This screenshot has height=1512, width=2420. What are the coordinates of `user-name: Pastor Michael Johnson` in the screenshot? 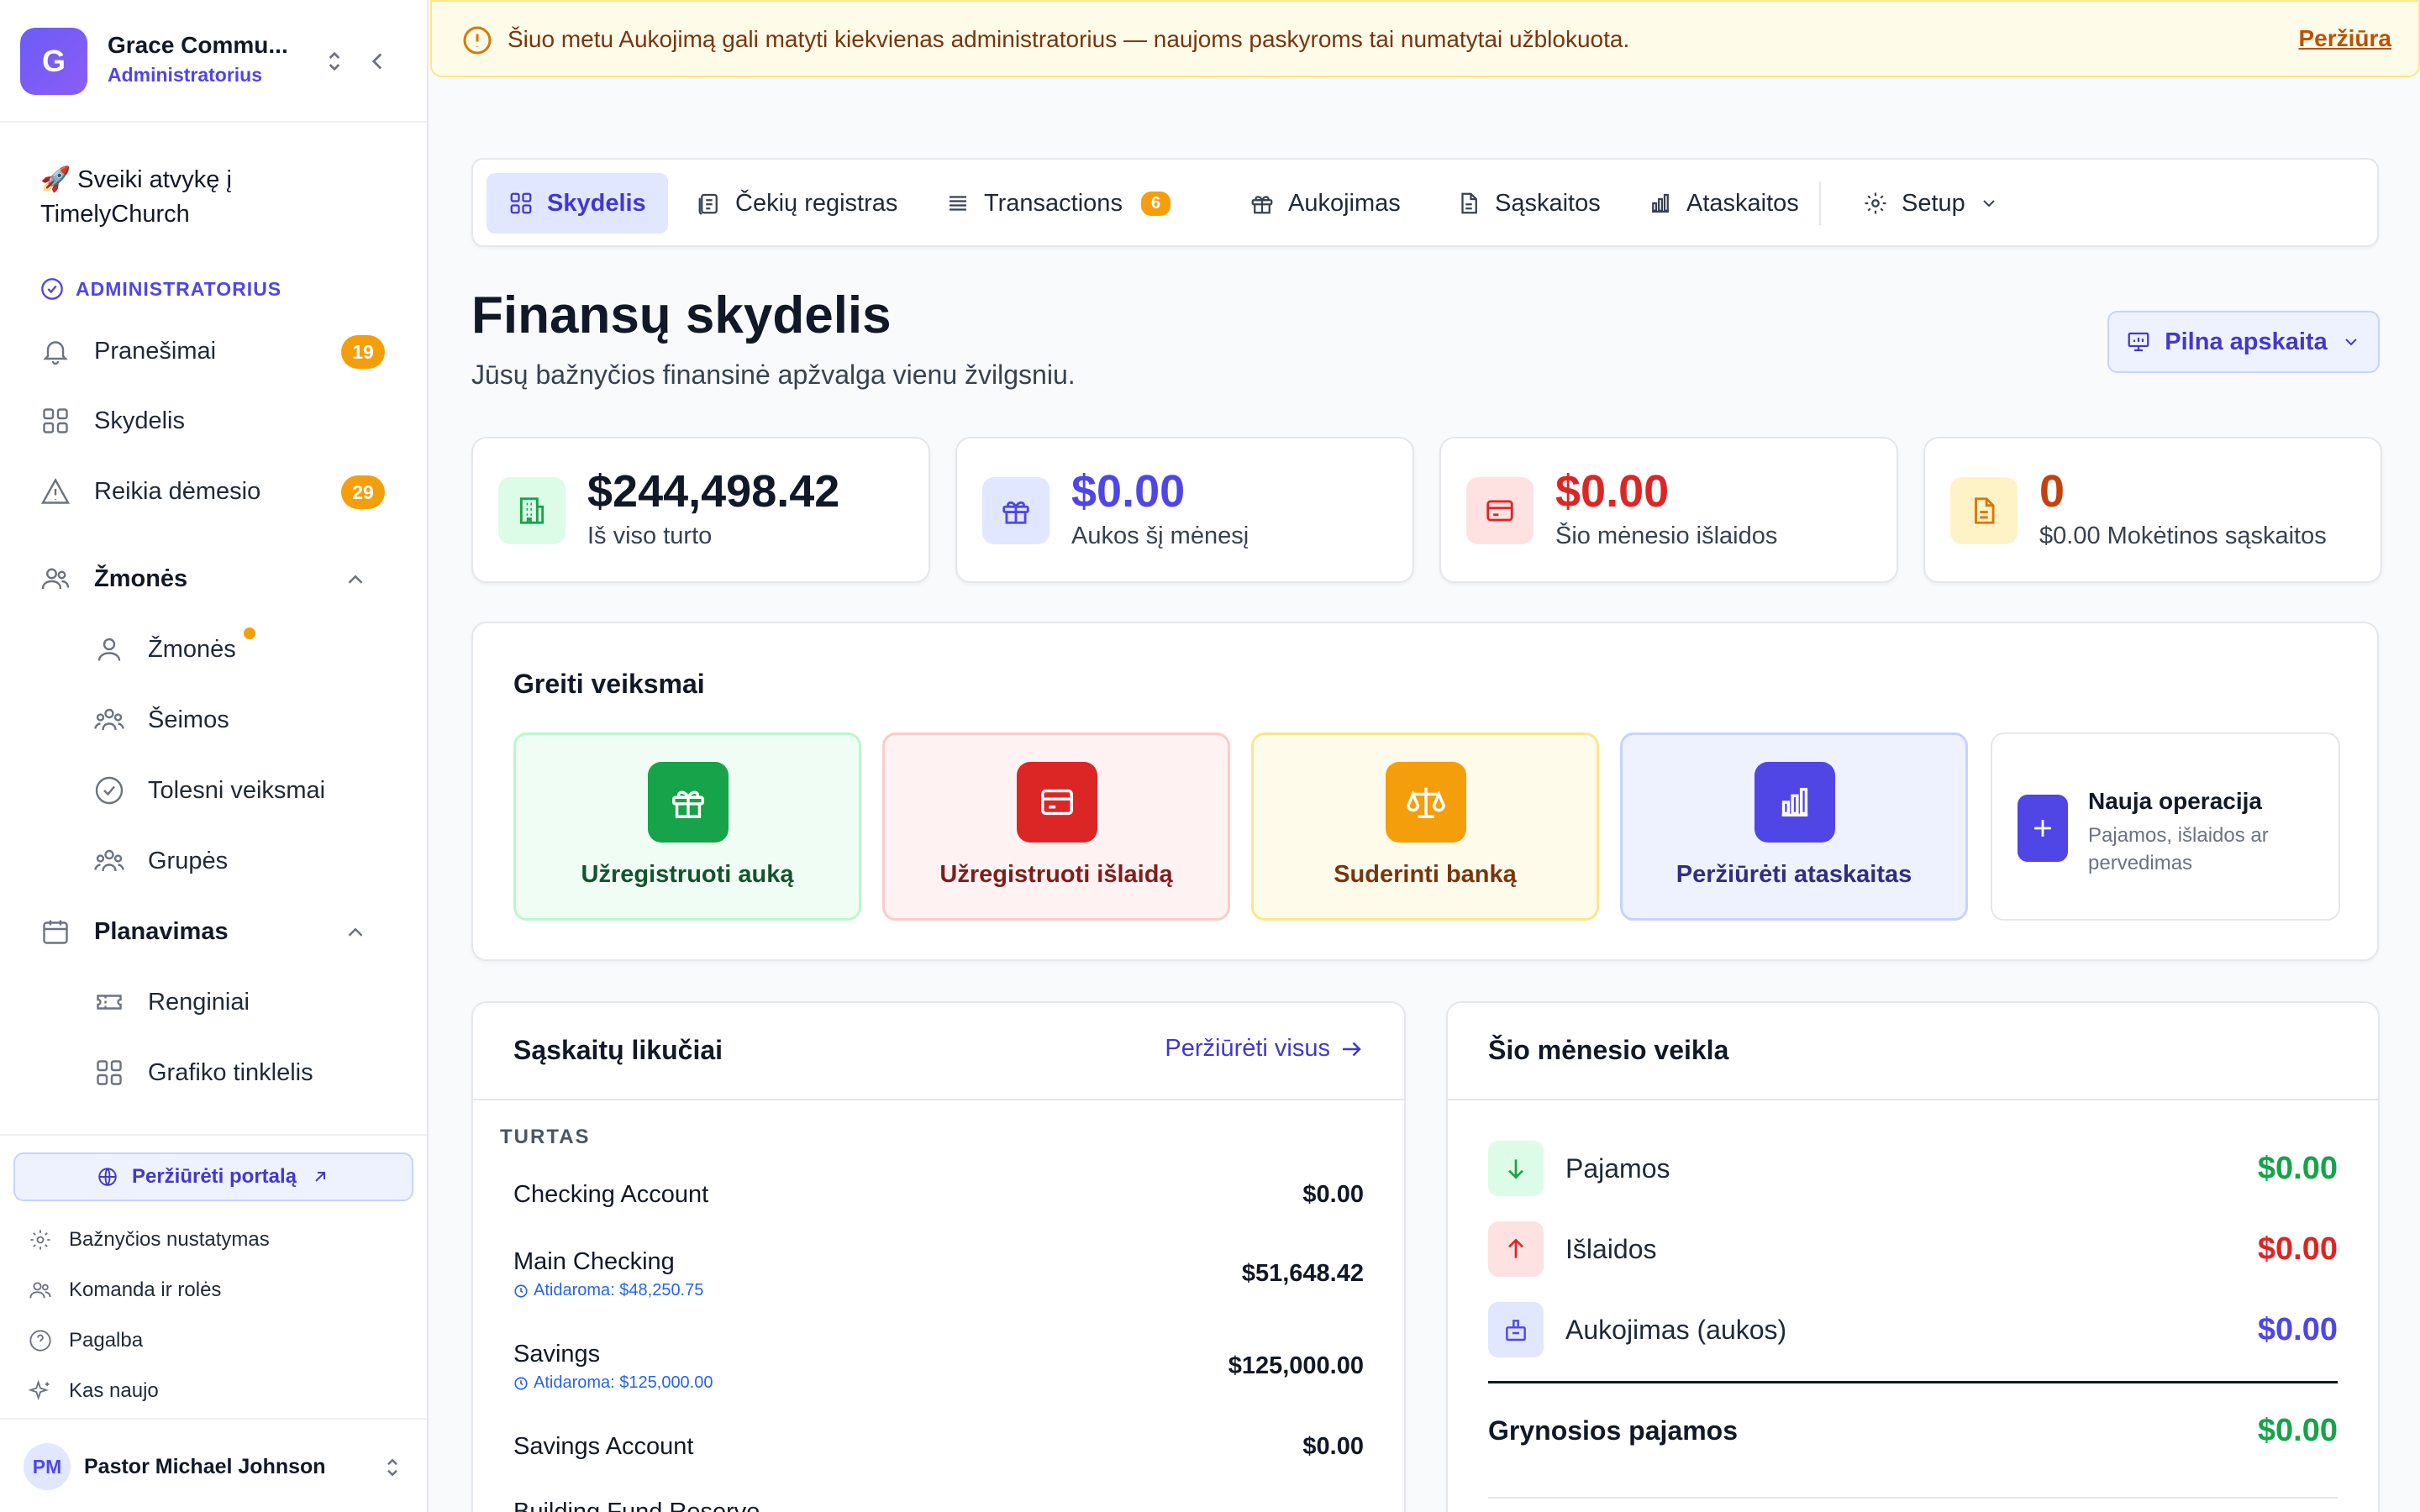 It's located at (205, 1466).